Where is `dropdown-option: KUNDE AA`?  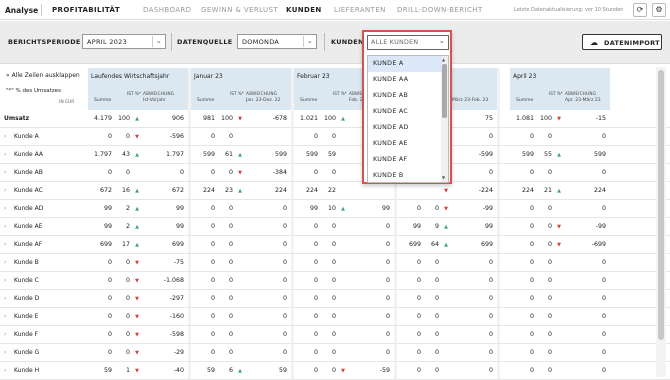
dropdown-option: KUNDE AA is located at coordinates (405, 80).